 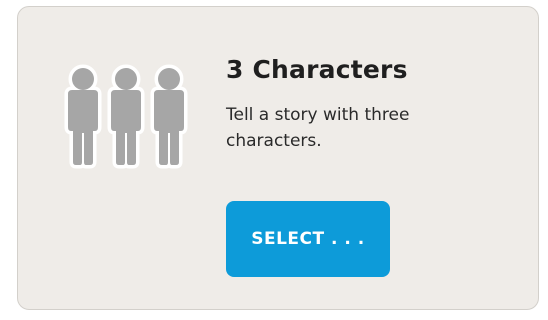 I want to click on card-description: Tell a story with three characters., so click(x=318, y=128).